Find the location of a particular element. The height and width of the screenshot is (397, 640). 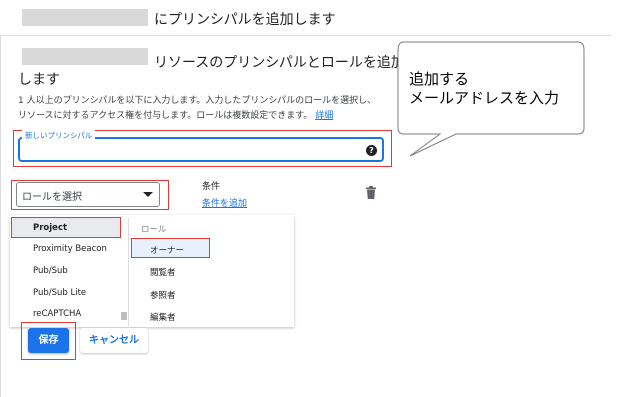

annotation-callout is located at coordinates (491, 99).